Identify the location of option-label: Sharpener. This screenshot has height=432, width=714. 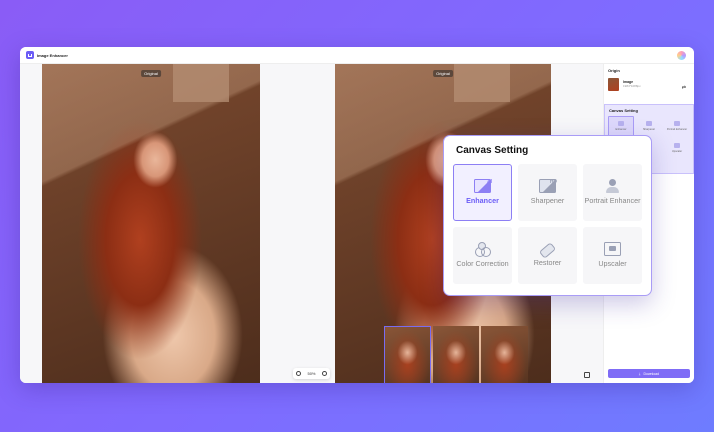
(547, 201).